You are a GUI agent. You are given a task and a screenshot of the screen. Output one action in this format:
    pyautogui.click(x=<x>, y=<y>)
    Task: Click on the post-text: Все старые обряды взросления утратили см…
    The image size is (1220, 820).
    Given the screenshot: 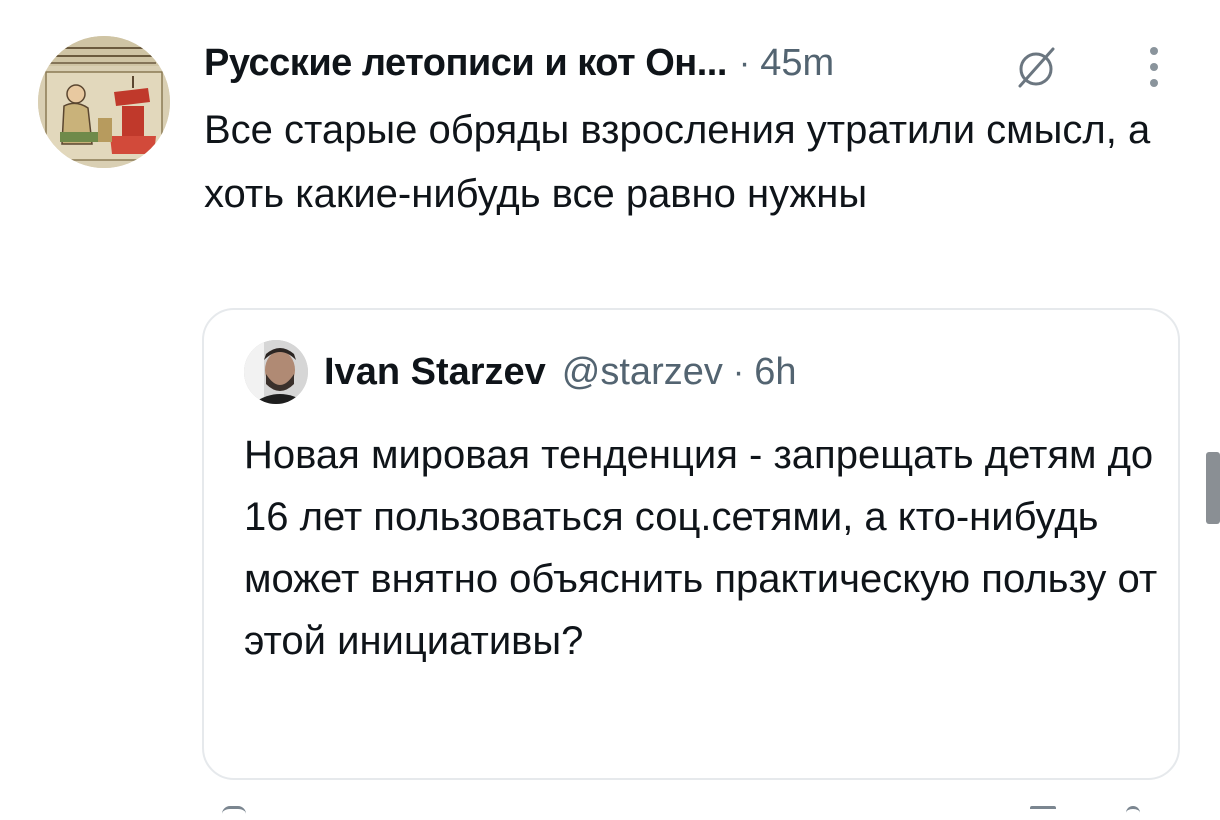 What is the action you would take?
    pyautogui.click(x=677, y=162)
    